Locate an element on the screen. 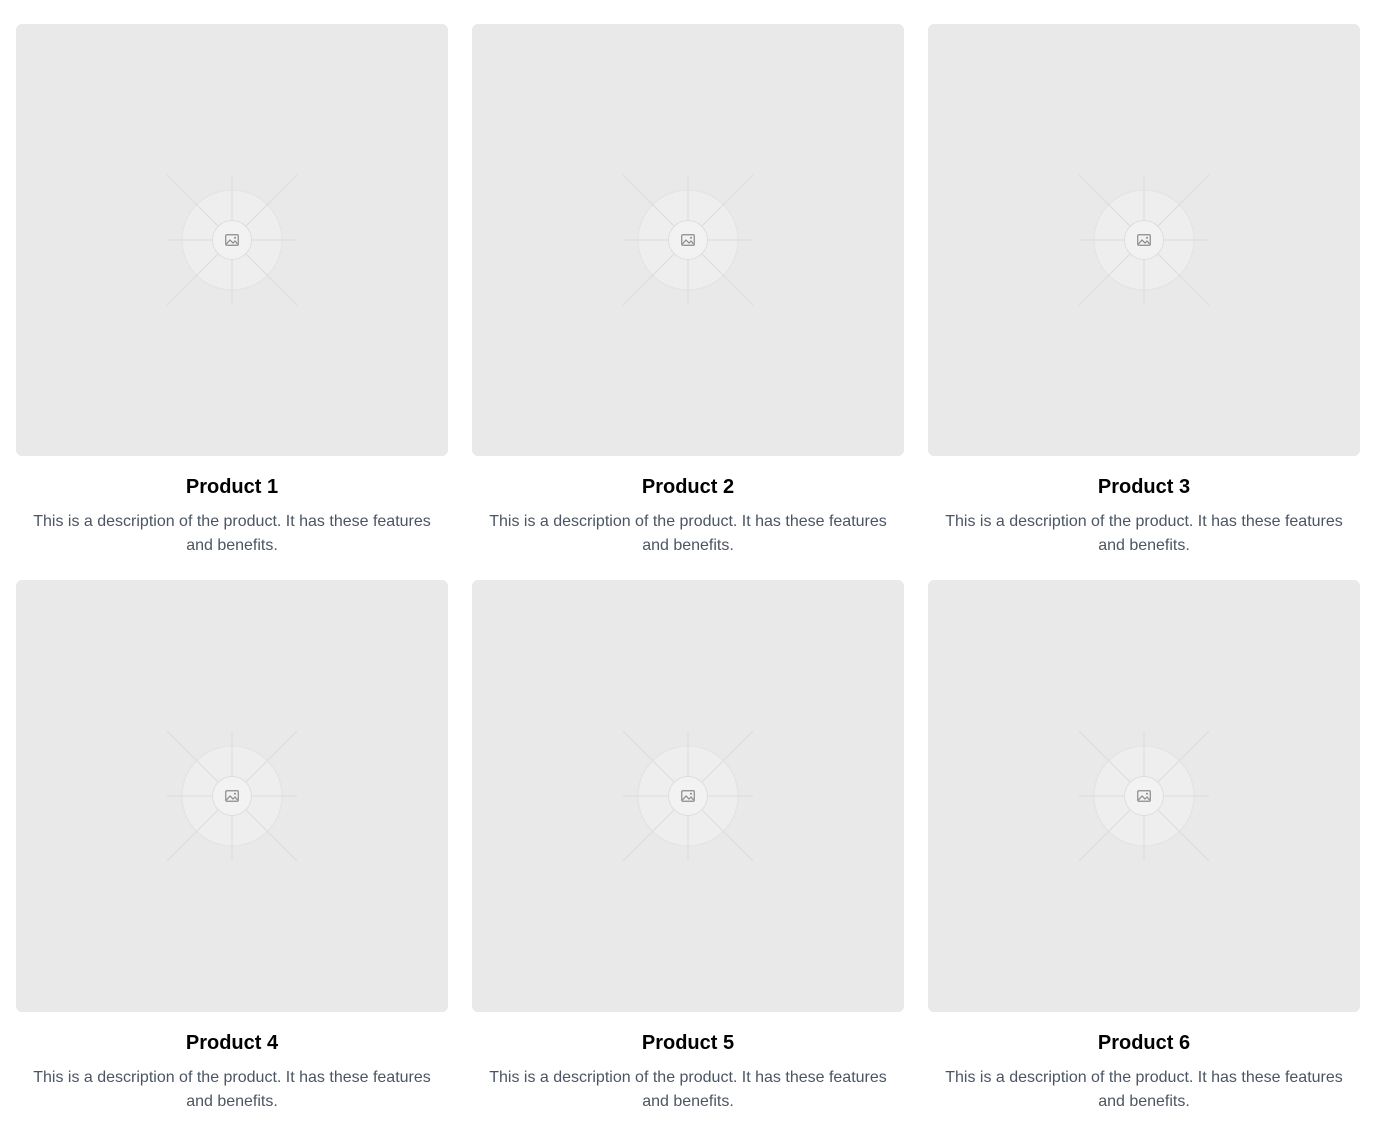 This screenshot has height=1136, width=1376. product-title: Product 4 is located at coordinates (232, 1043).